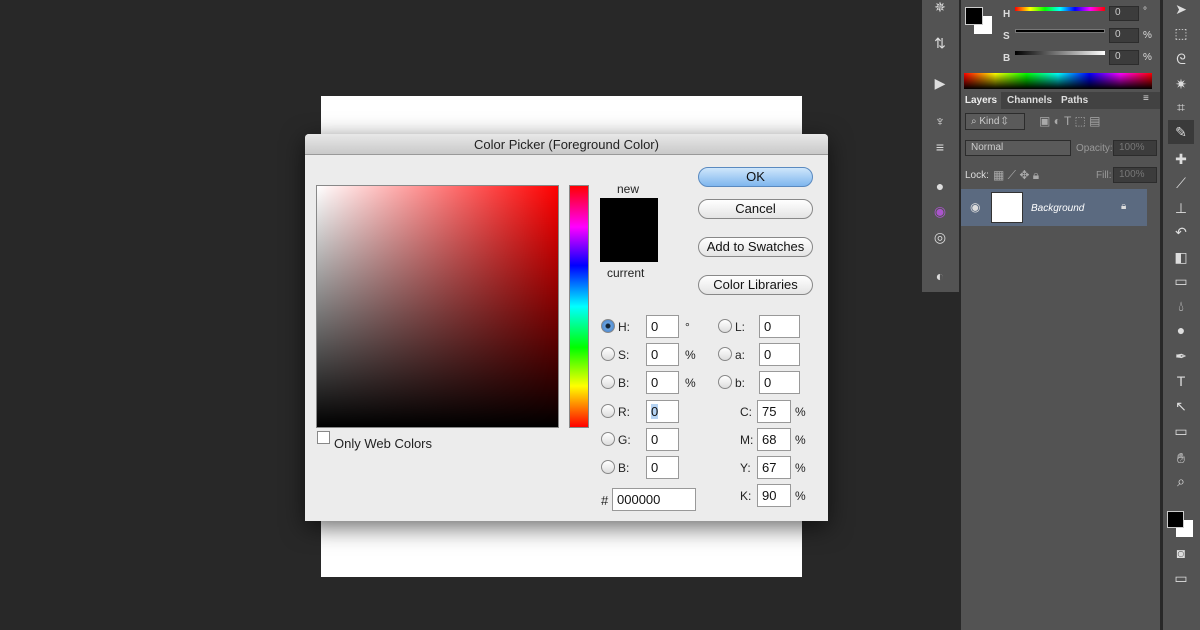 This screenshot has width=1200, height=630. Describe the element at coordinates (655, 354) in the screenshot. I see `value-s: 0` at that location.